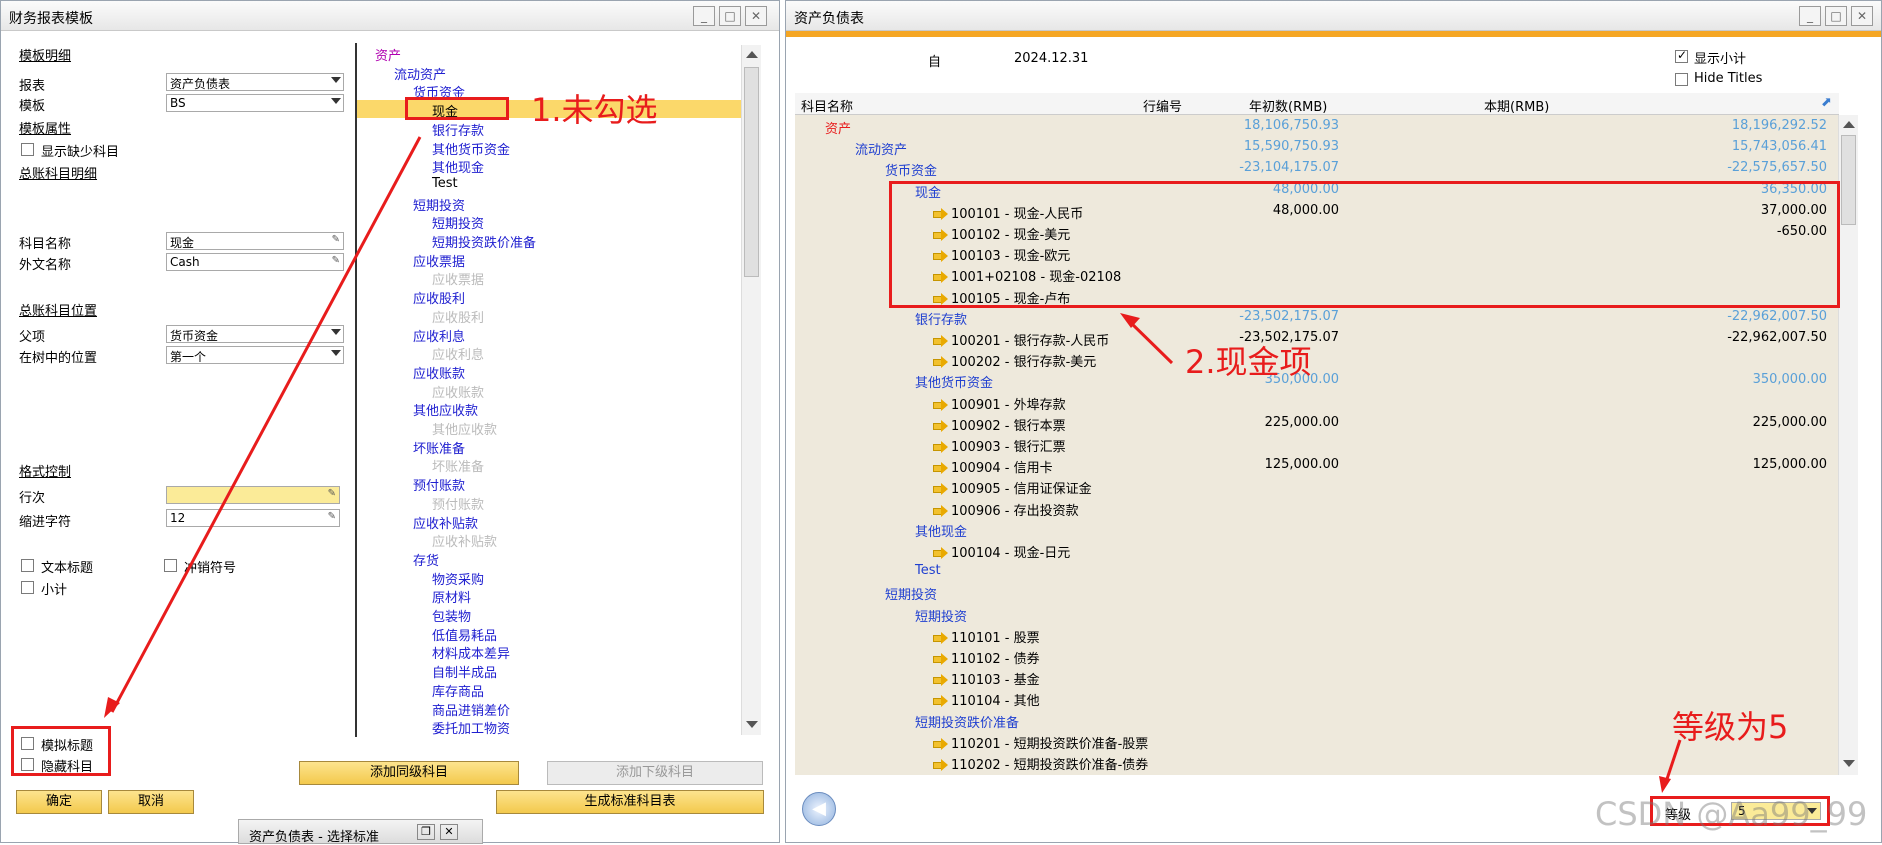 The height and width of the screenshot is (845, 1882). What do you see at coordinates (1731, 814) in the screenshot?
I see `watermark: CSDN @Aa99_99` at bounding box center [1731, 814].